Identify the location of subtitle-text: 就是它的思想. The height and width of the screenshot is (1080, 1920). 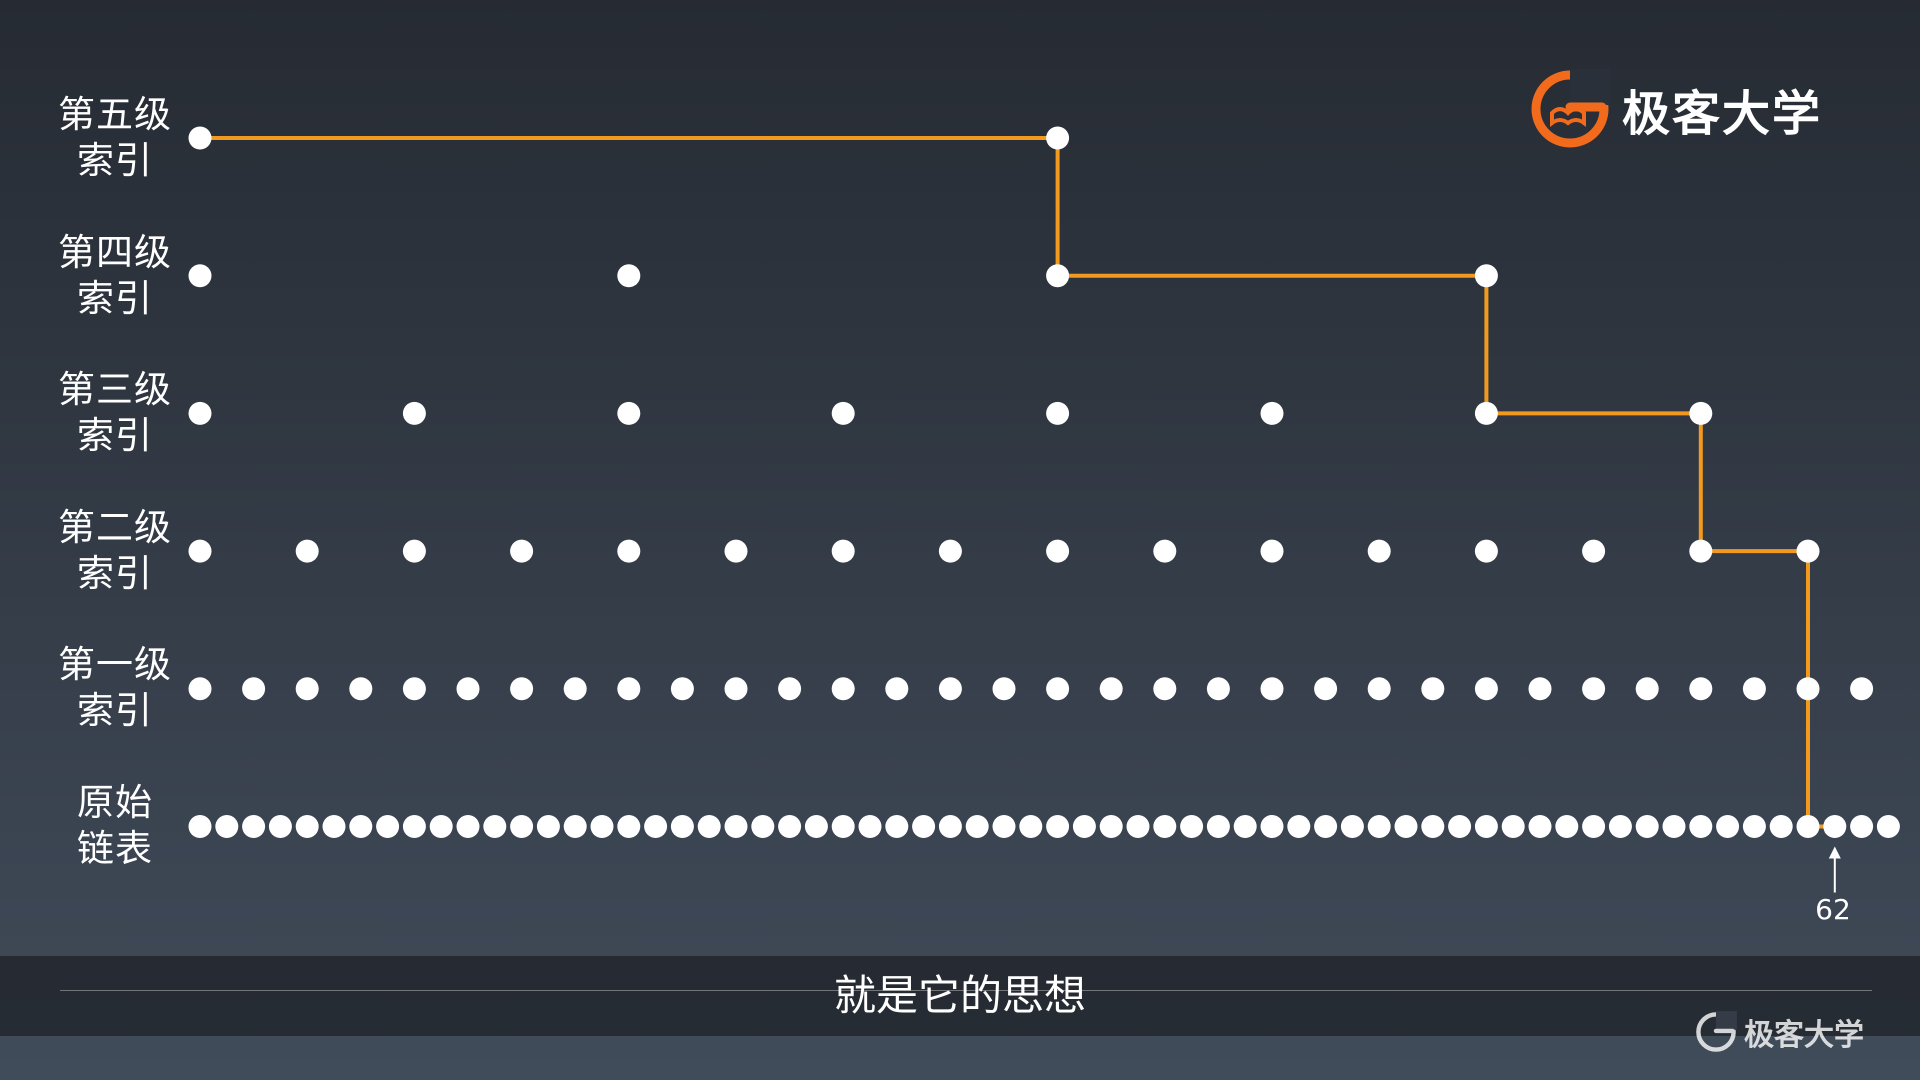
(959, 995).